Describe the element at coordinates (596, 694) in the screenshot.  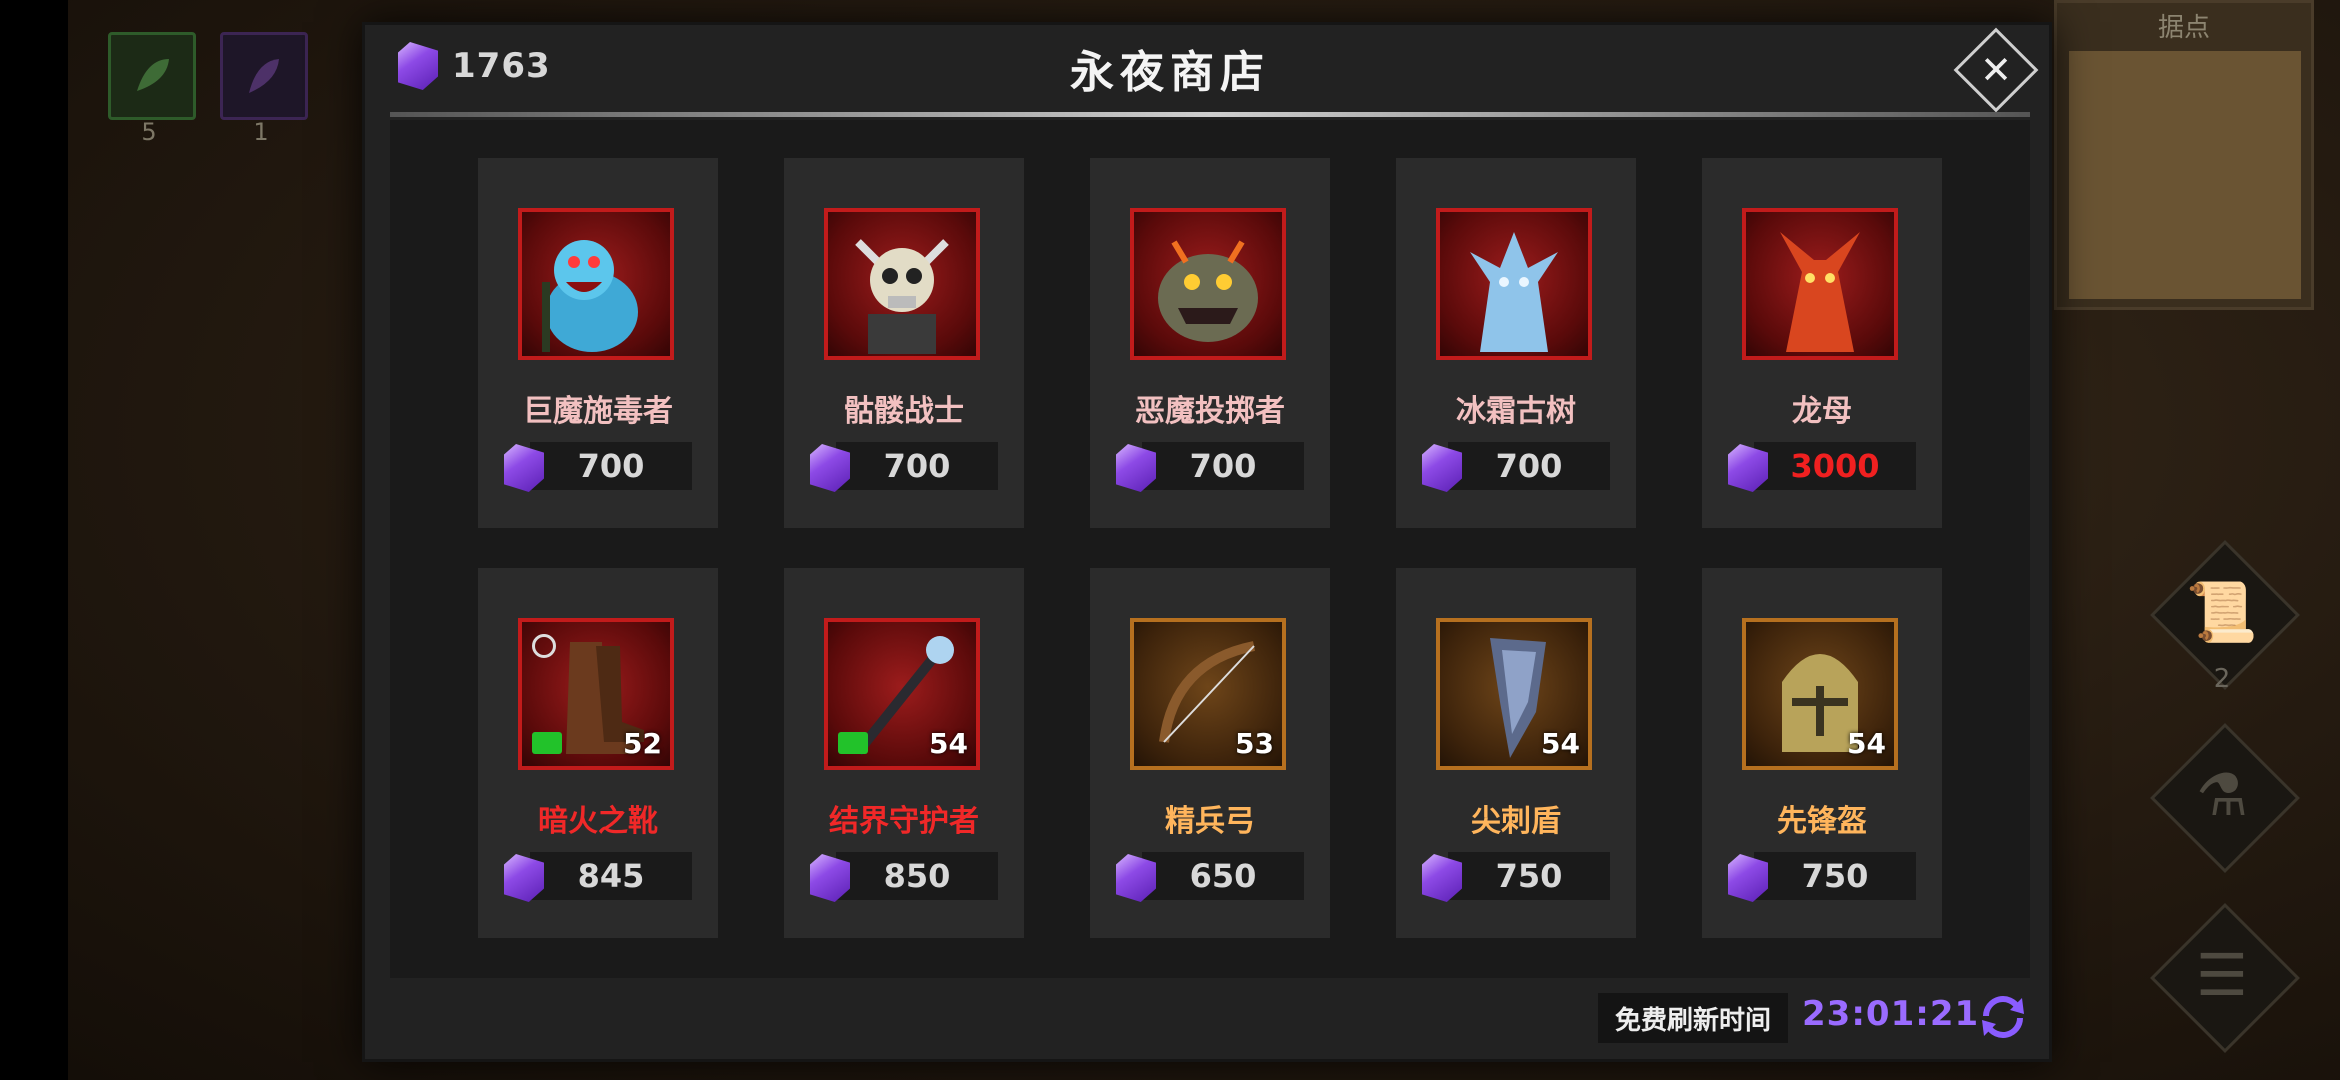
I see `item-portrait: 52` at that location.